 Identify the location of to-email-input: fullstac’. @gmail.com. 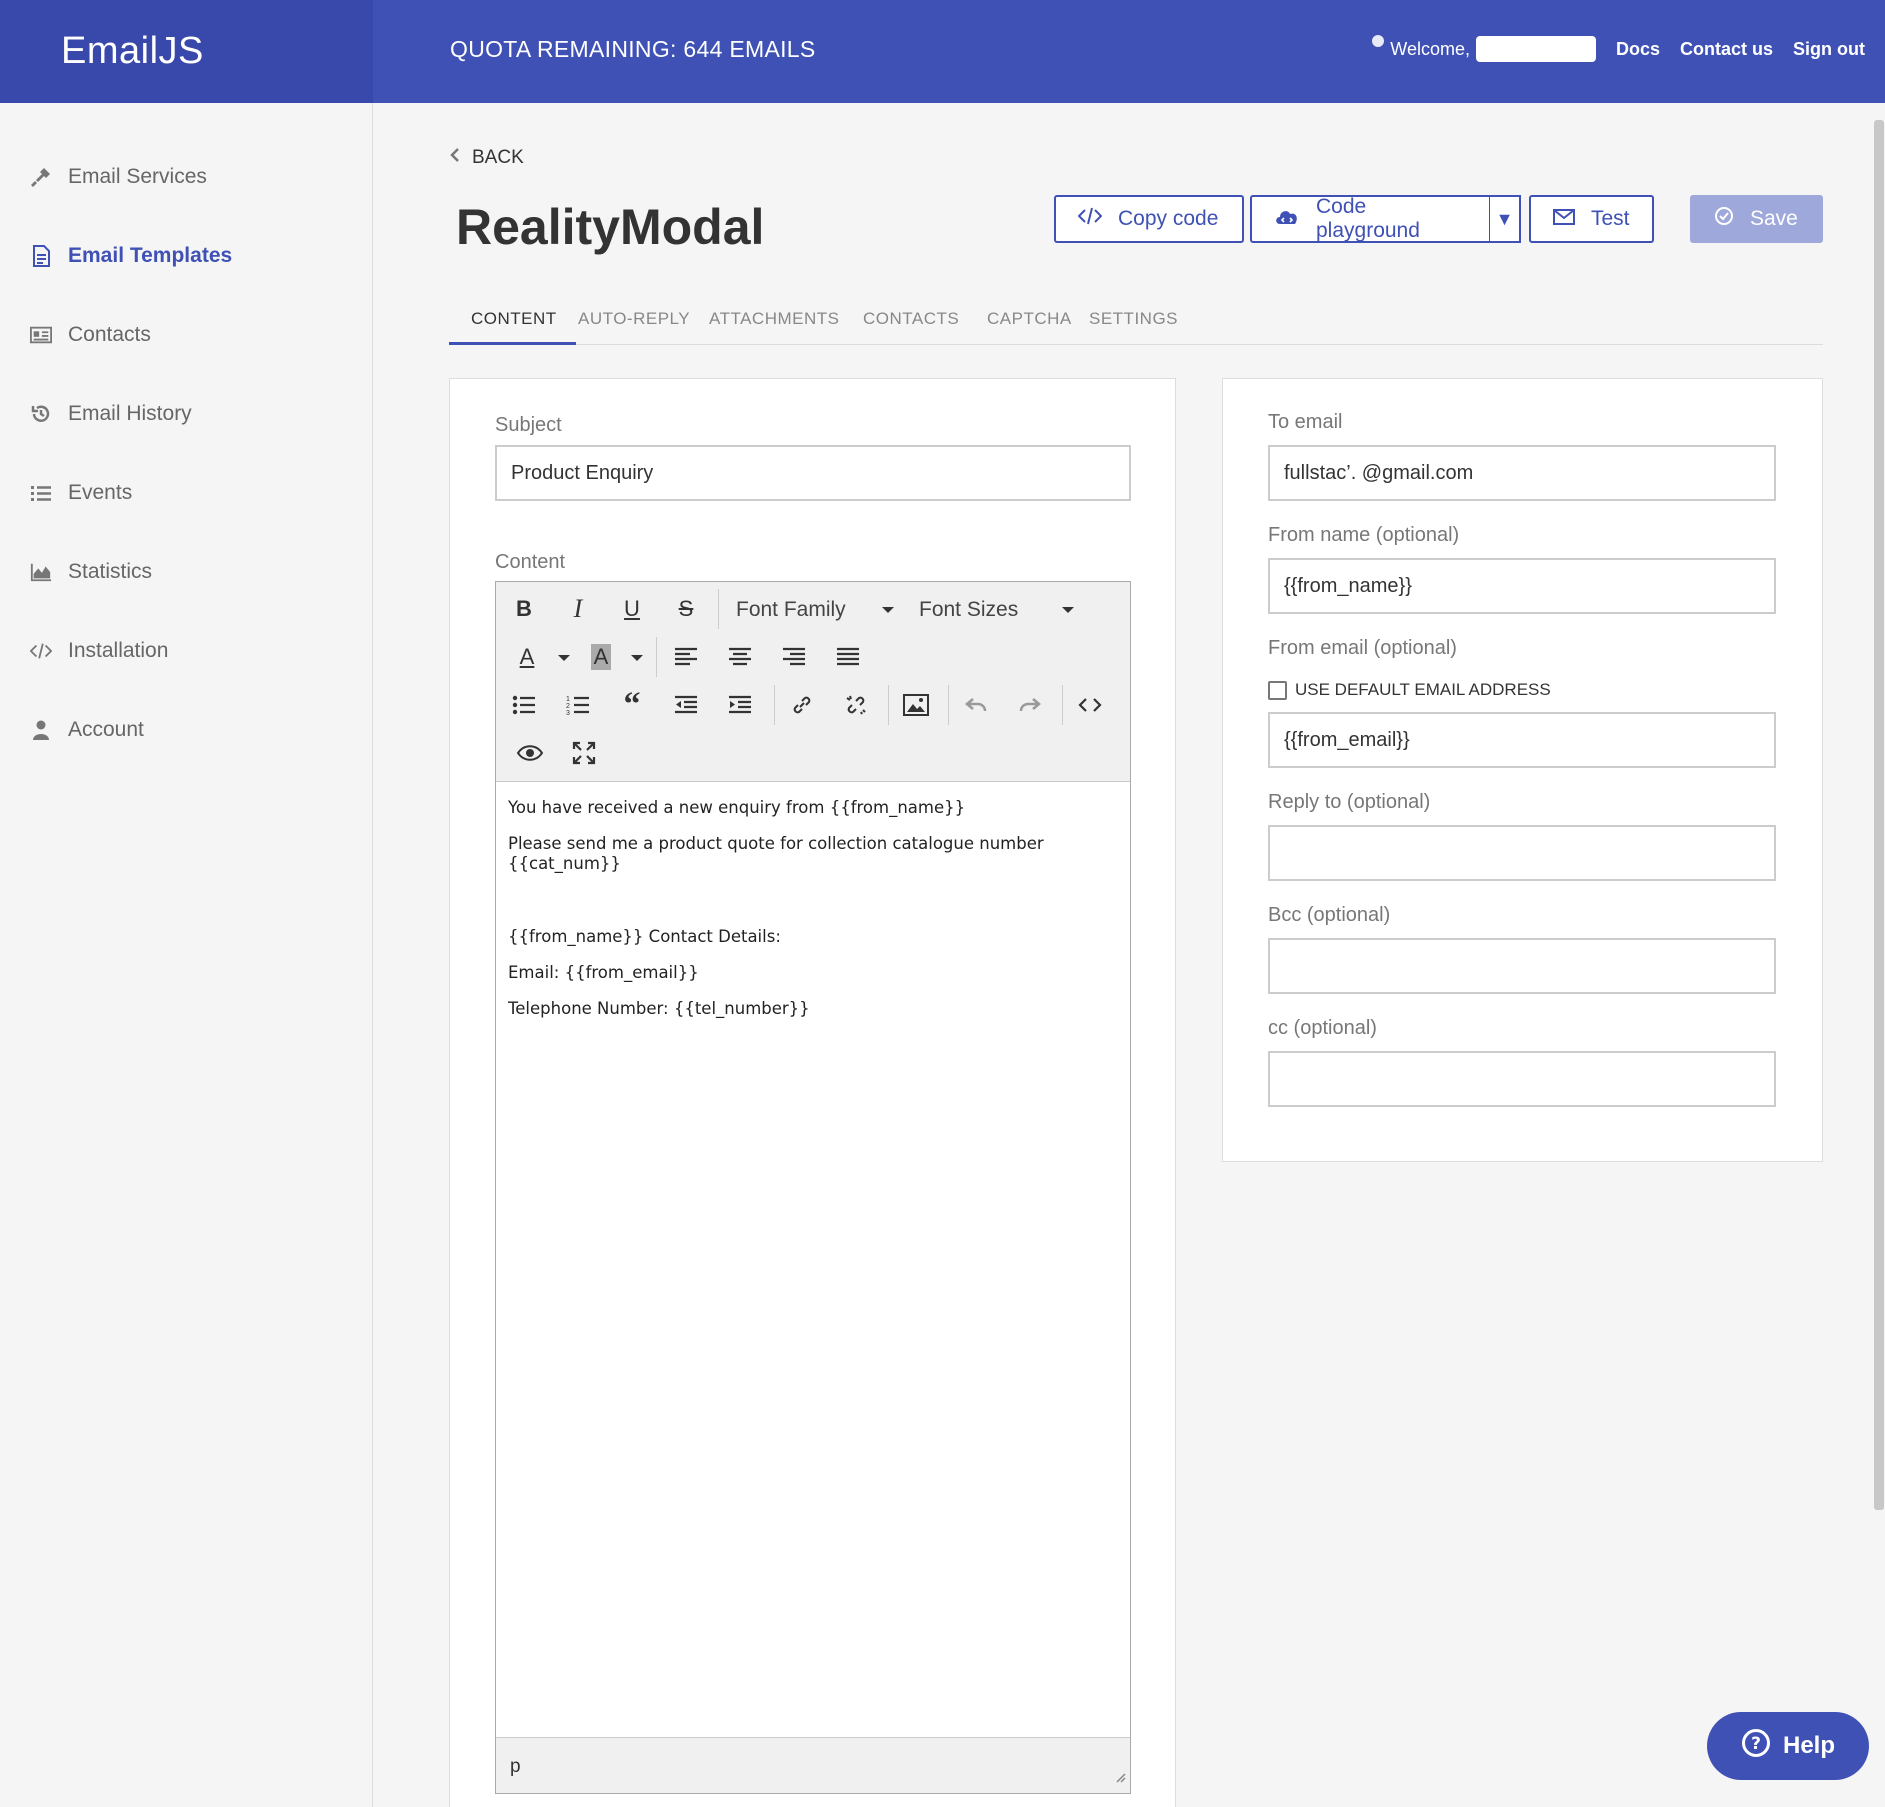
(1522, 473).